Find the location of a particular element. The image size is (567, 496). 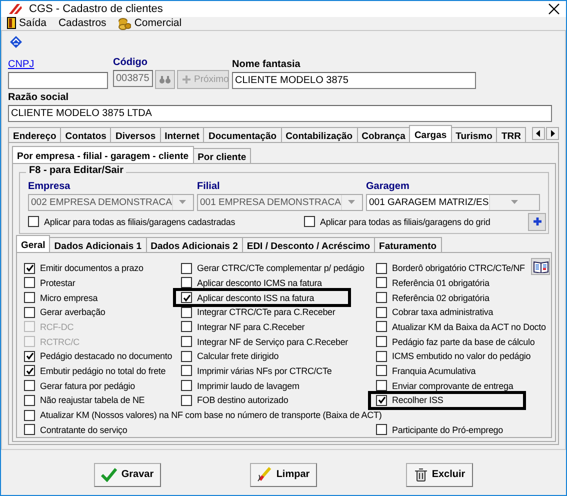

checkbox-label: Emitir documentos a prazo is located at coordinates (92, 268).